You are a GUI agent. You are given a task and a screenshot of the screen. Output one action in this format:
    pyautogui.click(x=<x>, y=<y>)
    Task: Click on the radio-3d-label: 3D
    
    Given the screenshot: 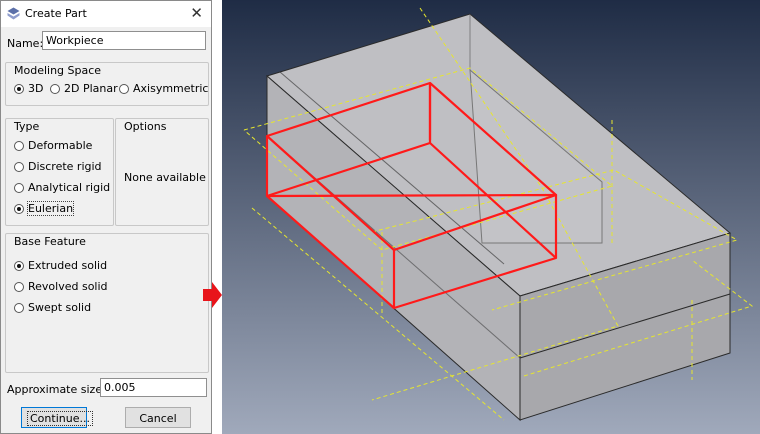 What is the action you would take?
    pyautogui.click(x=36, y=88)
    